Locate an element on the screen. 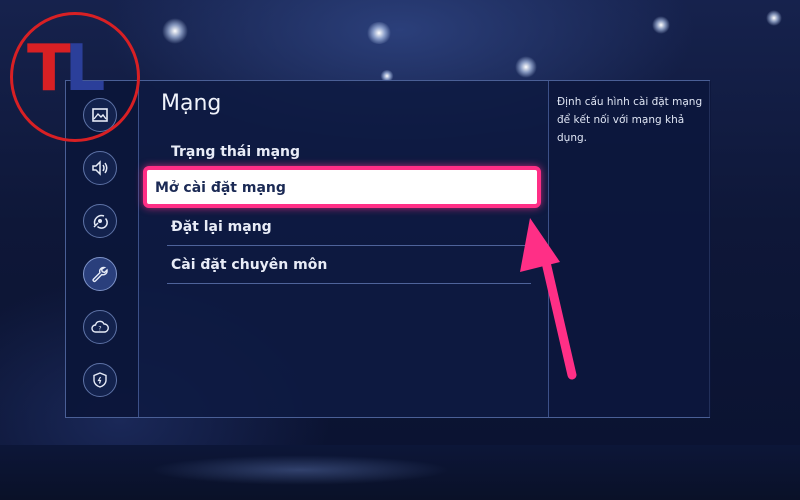 The image size is (800, 500). tv-bottom-edge is located at coordinates (400, 472).